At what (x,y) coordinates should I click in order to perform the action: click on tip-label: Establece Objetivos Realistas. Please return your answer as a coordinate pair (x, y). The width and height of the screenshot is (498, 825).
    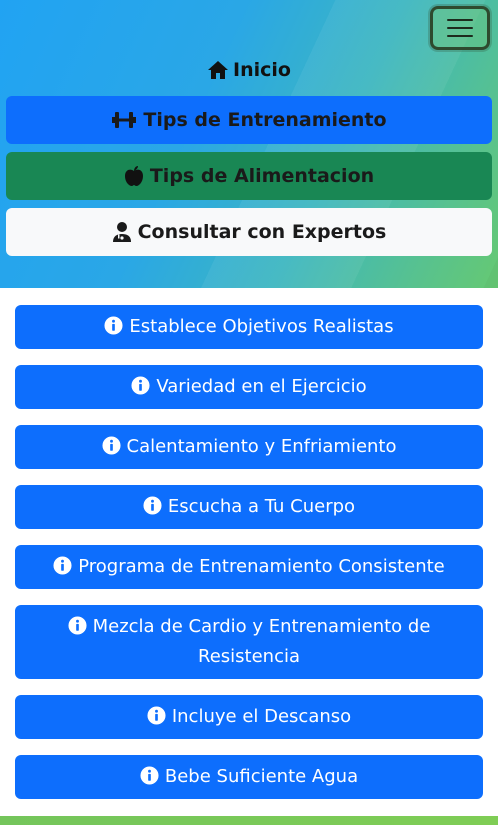
    Looking at the image, I should click on (261, 326).